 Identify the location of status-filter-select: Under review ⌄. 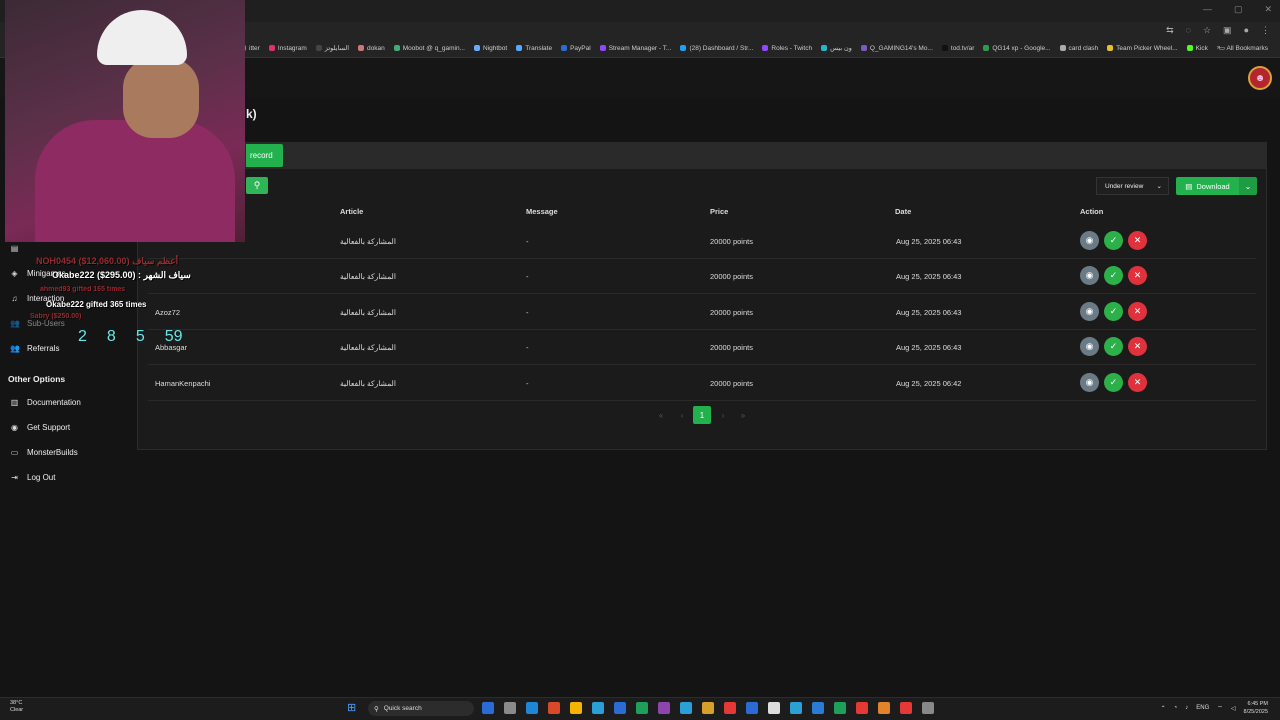
(1132, 186).